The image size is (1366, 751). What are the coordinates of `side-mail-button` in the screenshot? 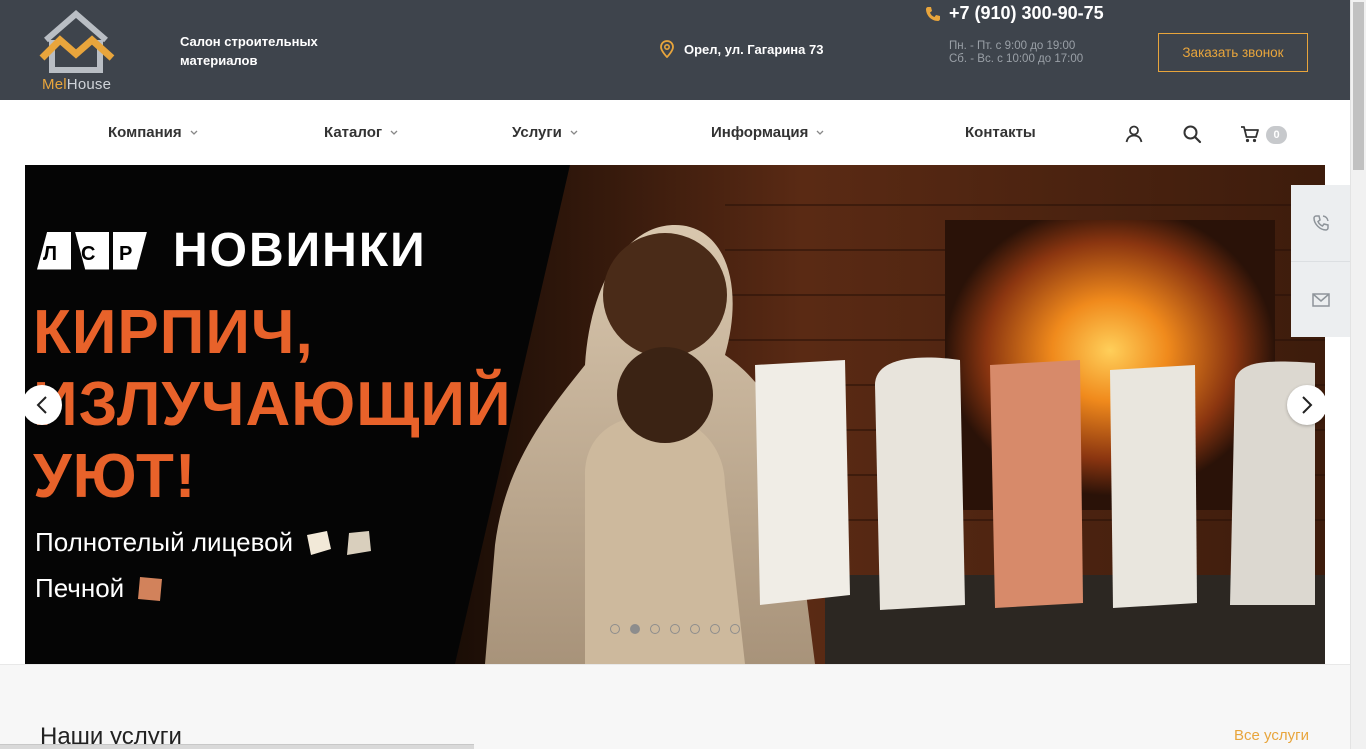 It's located at (1320, 299).